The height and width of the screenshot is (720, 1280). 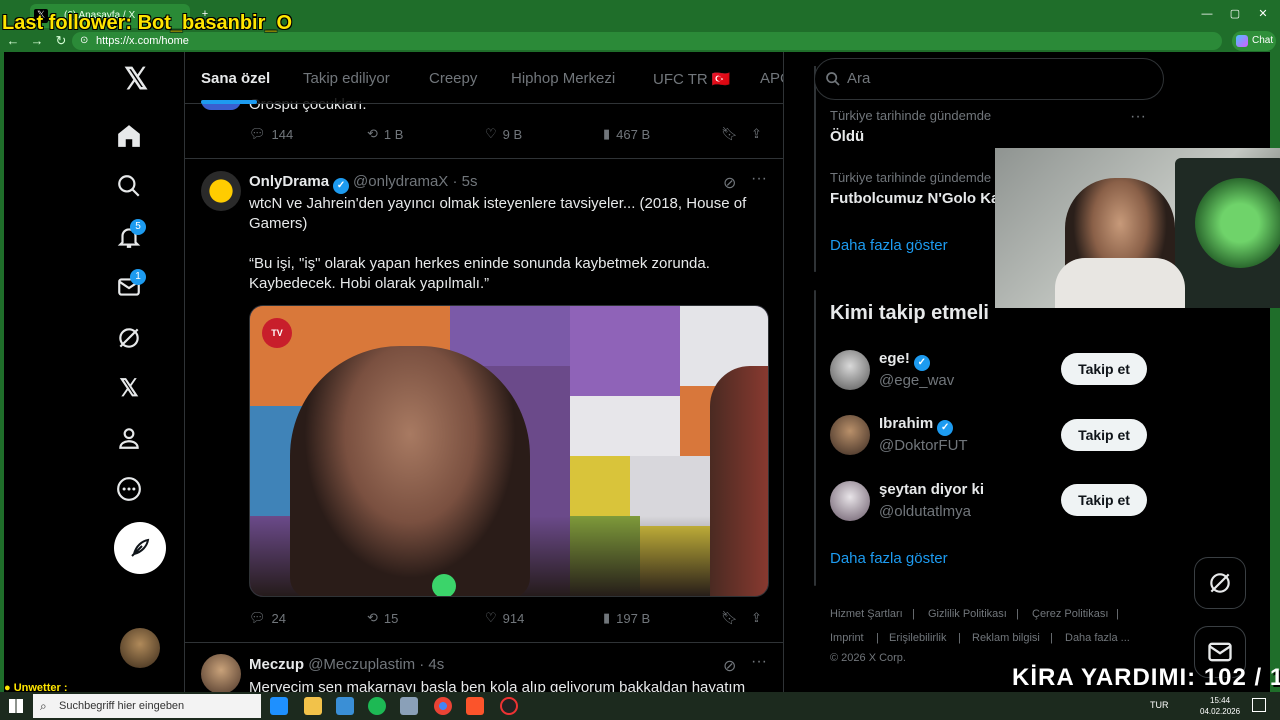 I want to click on follow-name: Ibrahim ✓, so click(x=918, y=425).